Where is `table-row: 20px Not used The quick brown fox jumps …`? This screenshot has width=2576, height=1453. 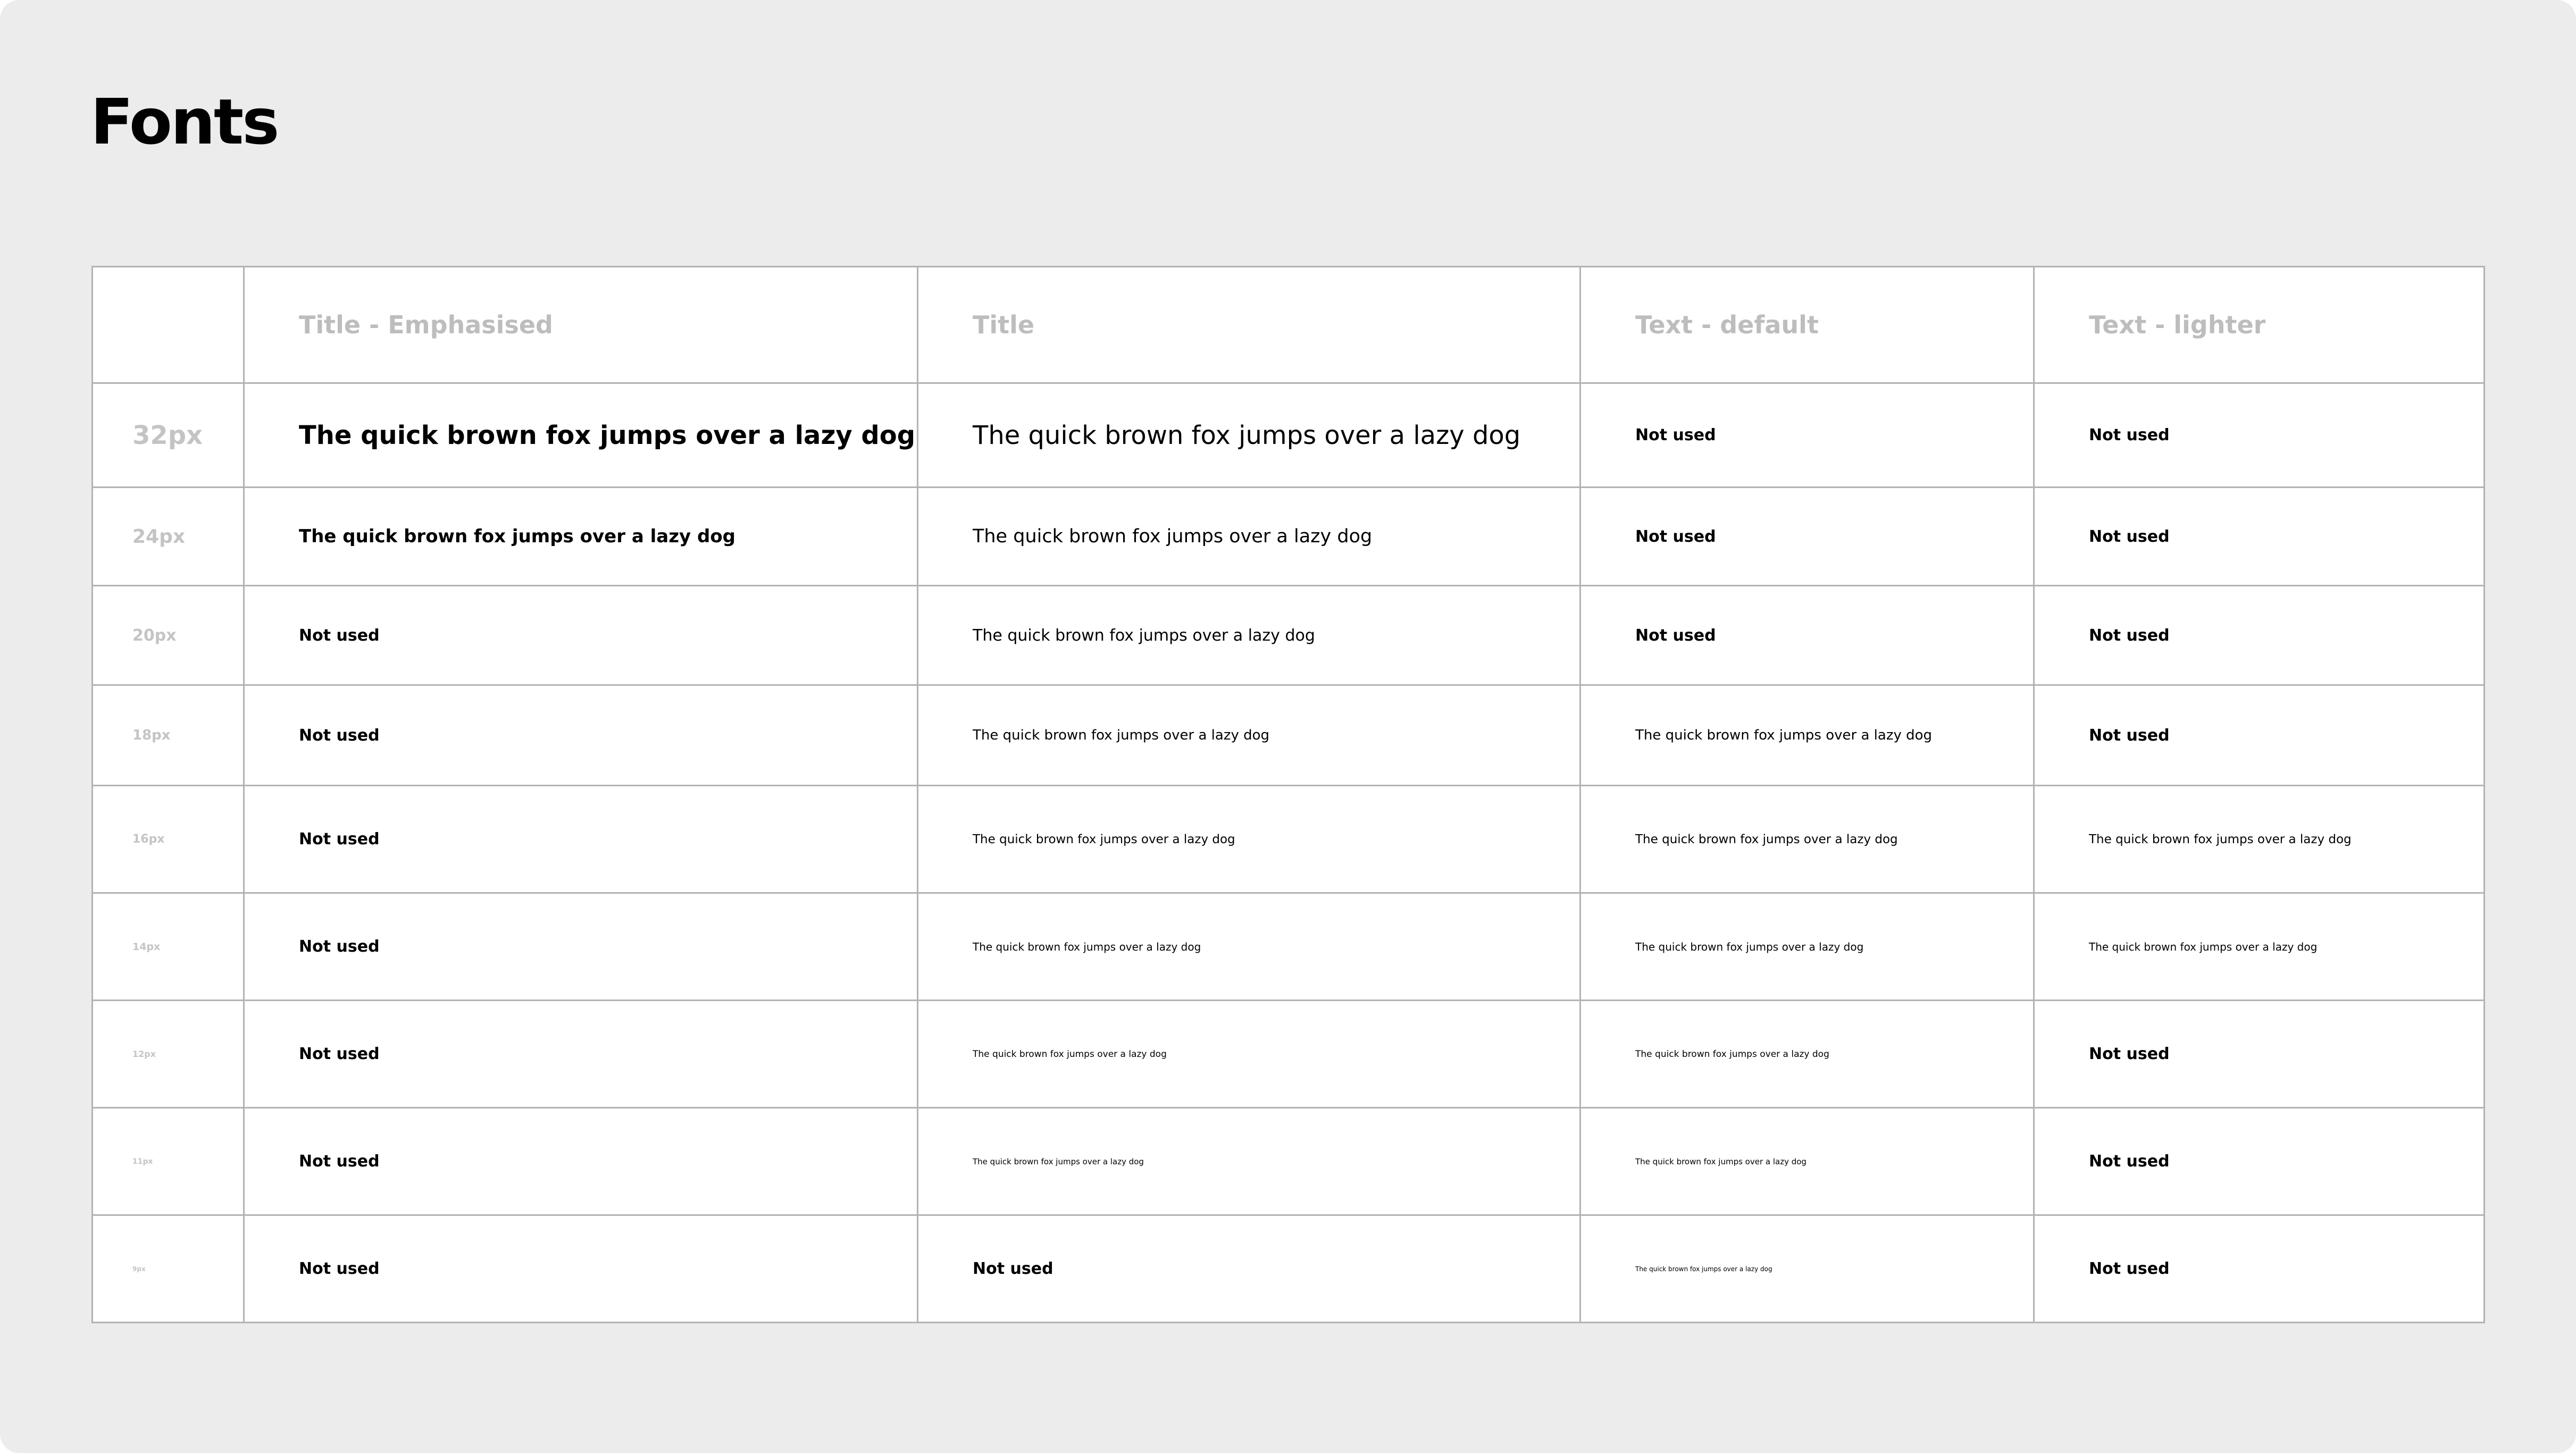 table-row: 20px Not used The quick brown fox jumps … is located at coordinates (1288, 635).